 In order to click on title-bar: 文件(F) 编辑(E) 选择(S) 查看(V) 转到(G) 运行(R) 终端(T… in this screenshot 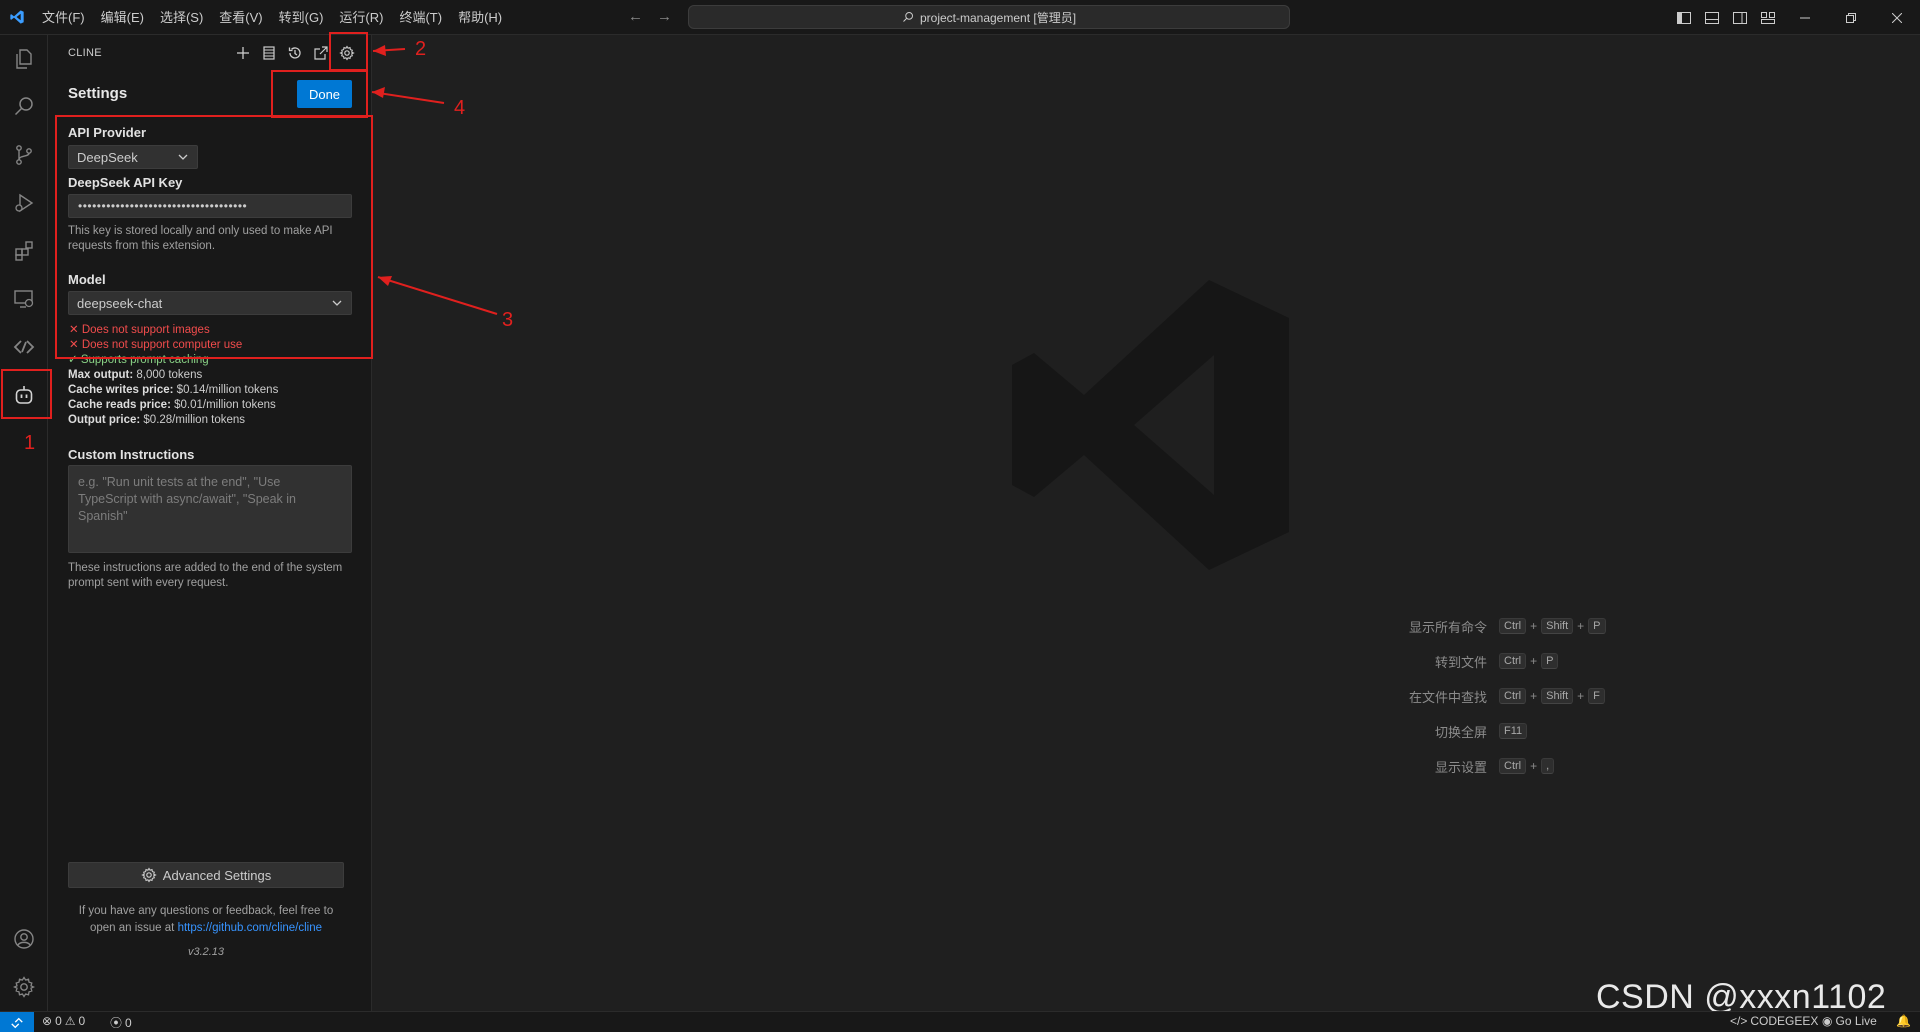, I will do `click(960, 17)`.